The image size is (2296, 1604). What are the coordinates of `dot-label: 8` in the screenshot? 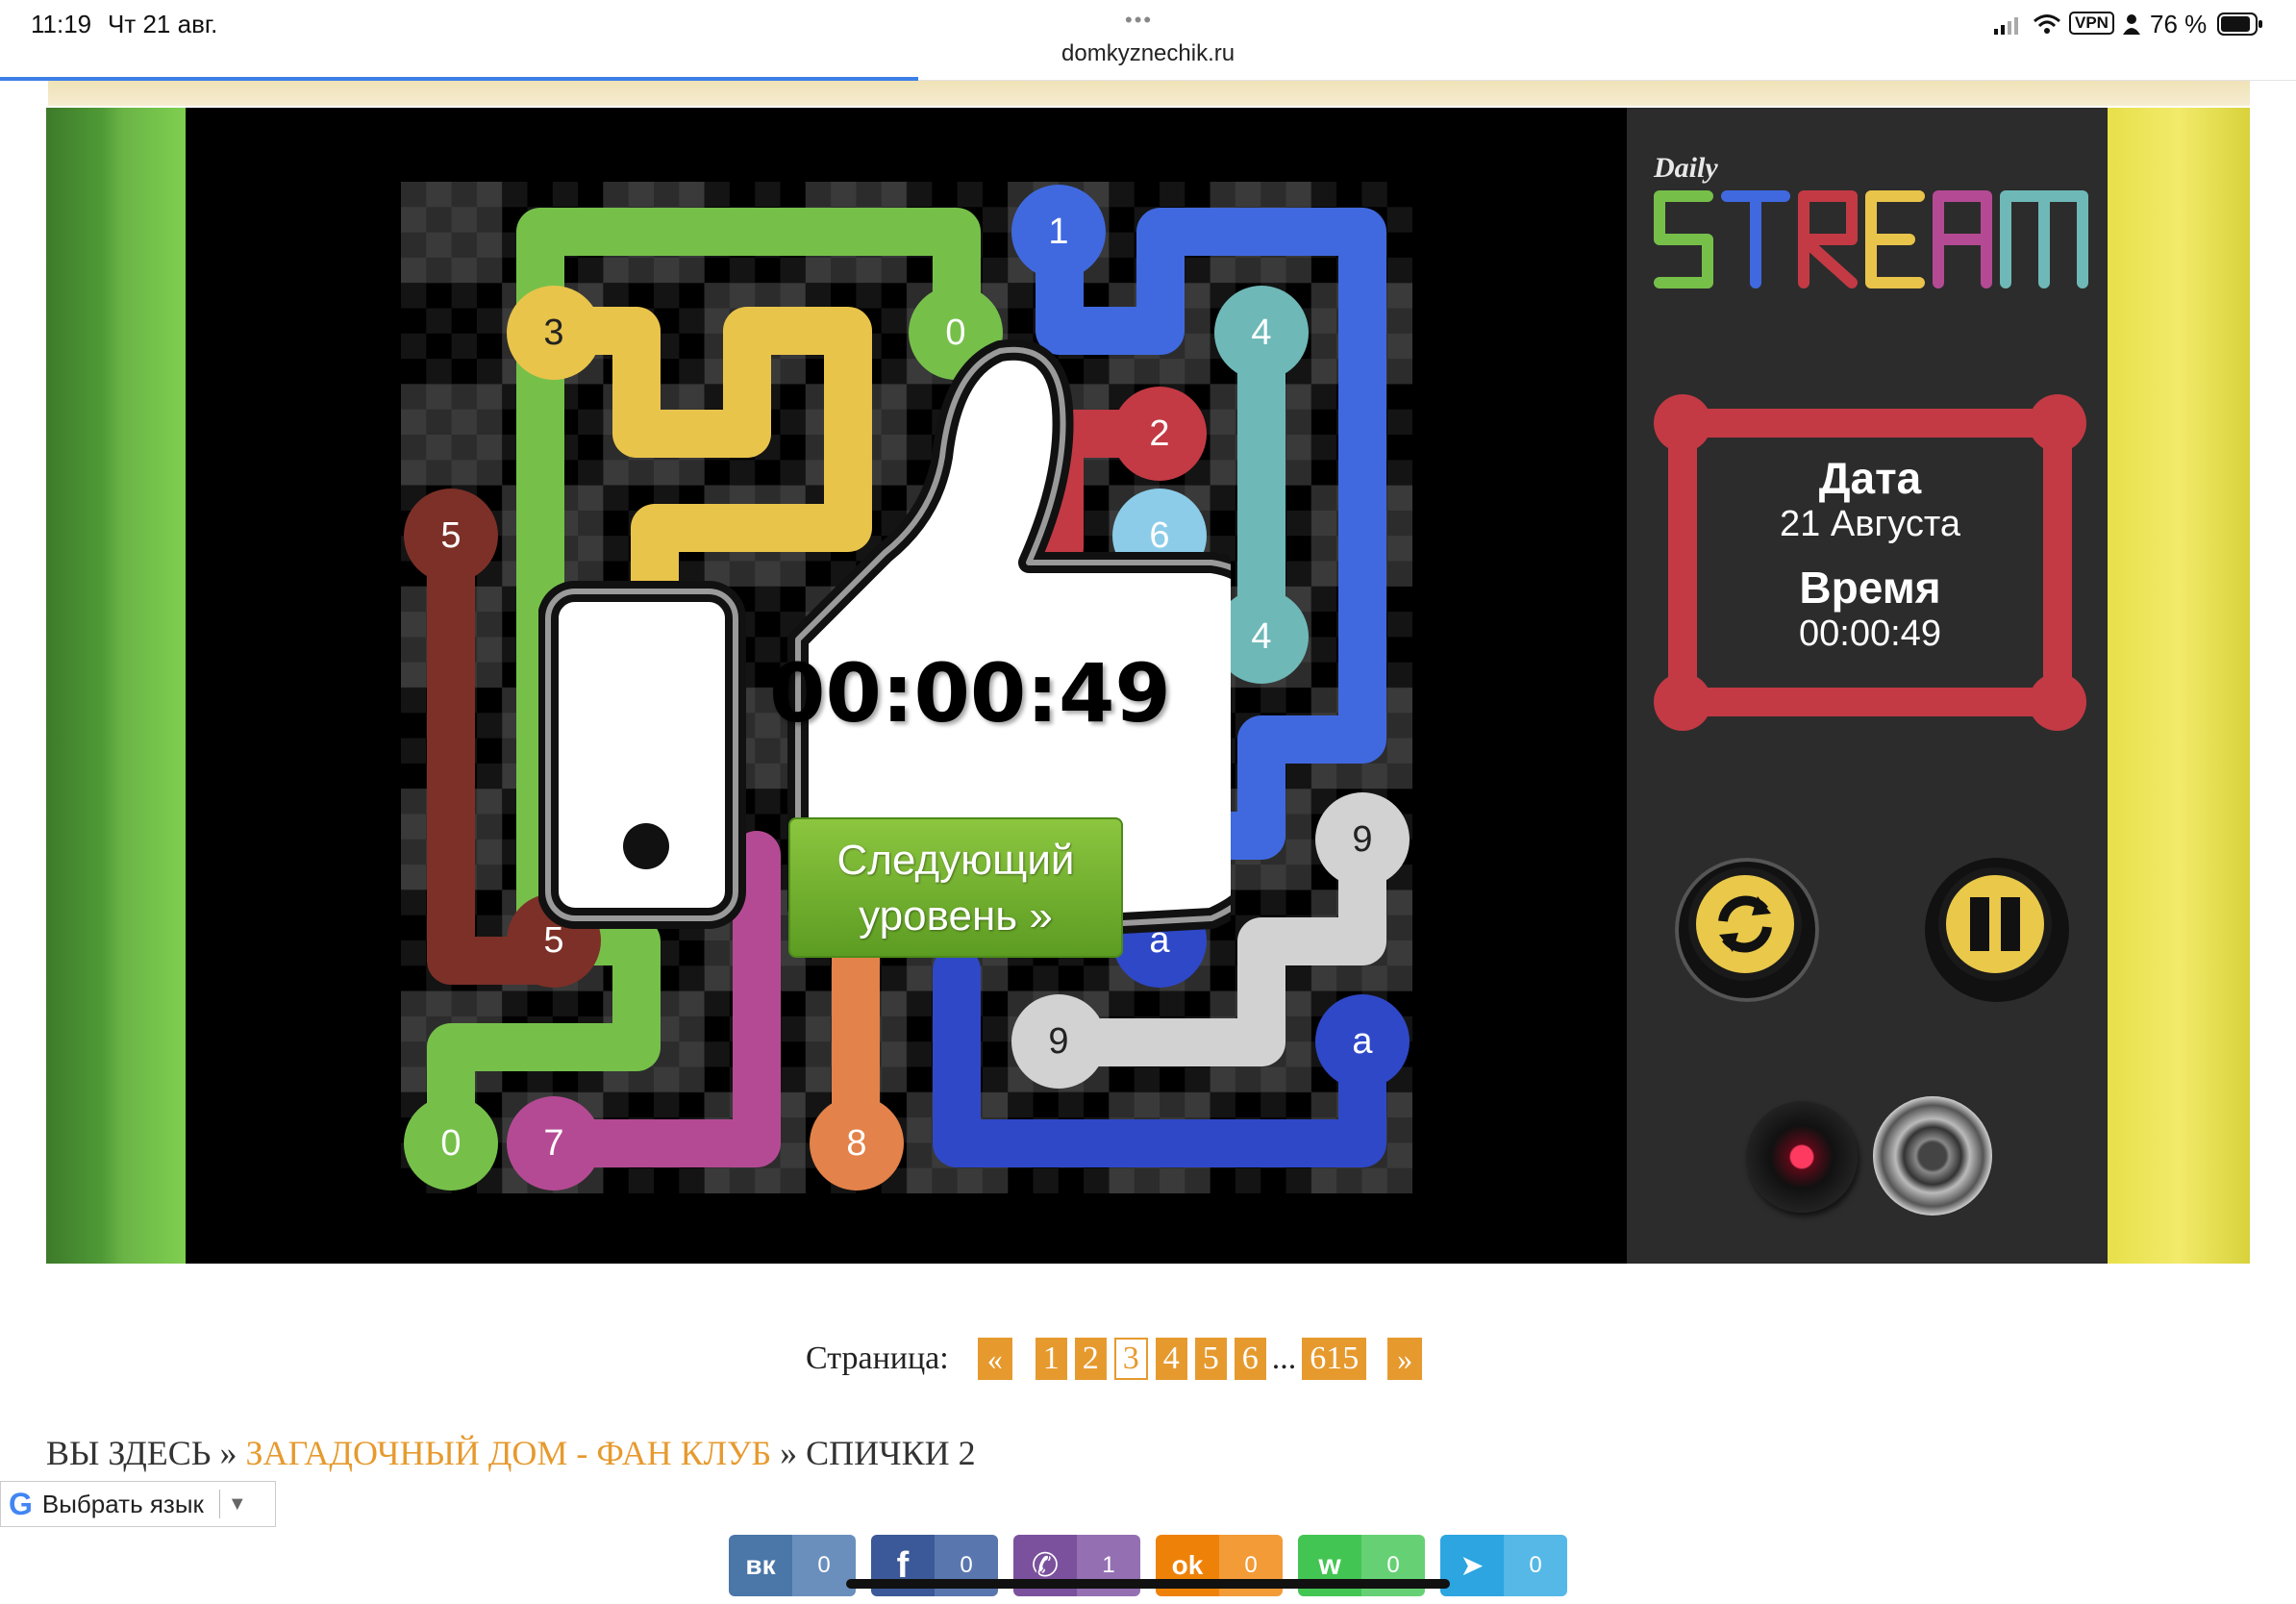 It's located at (856, 1143).